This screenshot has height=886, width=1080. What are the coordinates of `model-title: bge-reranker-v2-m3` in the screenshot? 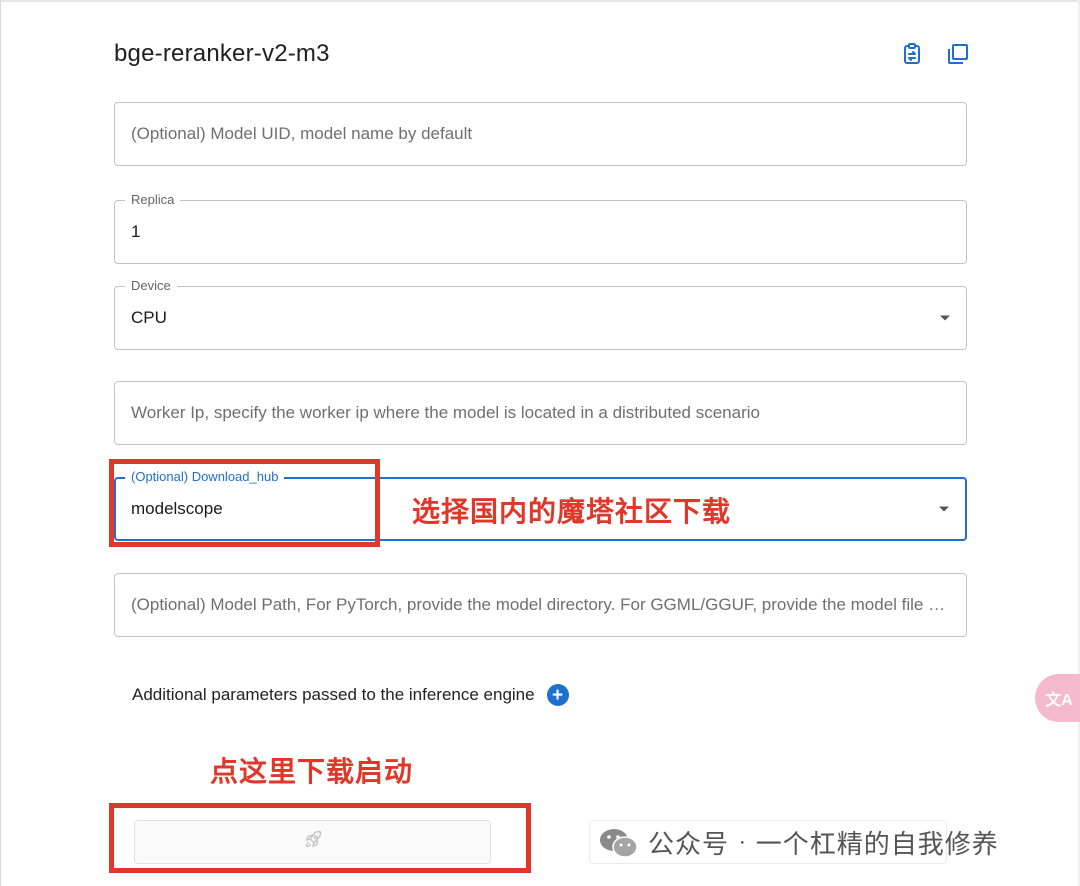 It's located at (222, 53).